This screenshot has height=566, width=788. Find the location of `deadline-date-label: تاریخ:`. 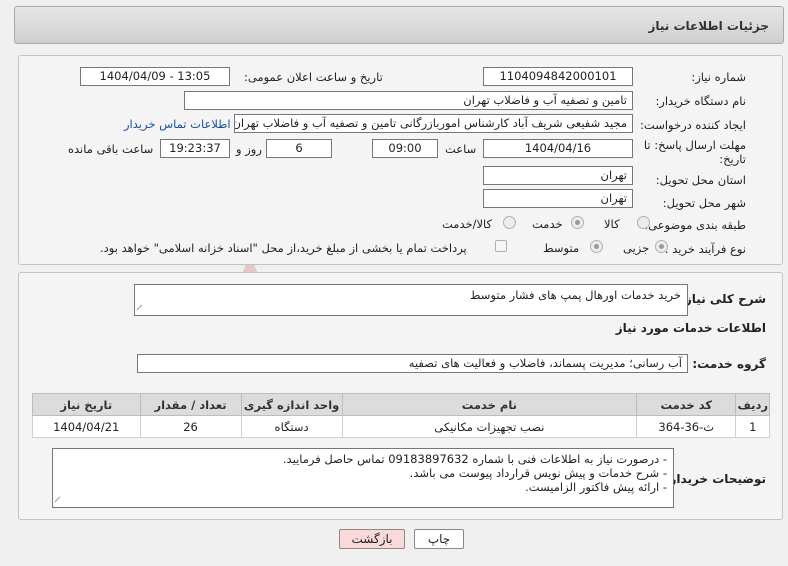

deadline-date-label: تاریخ: is located at coordinates (732, 159).